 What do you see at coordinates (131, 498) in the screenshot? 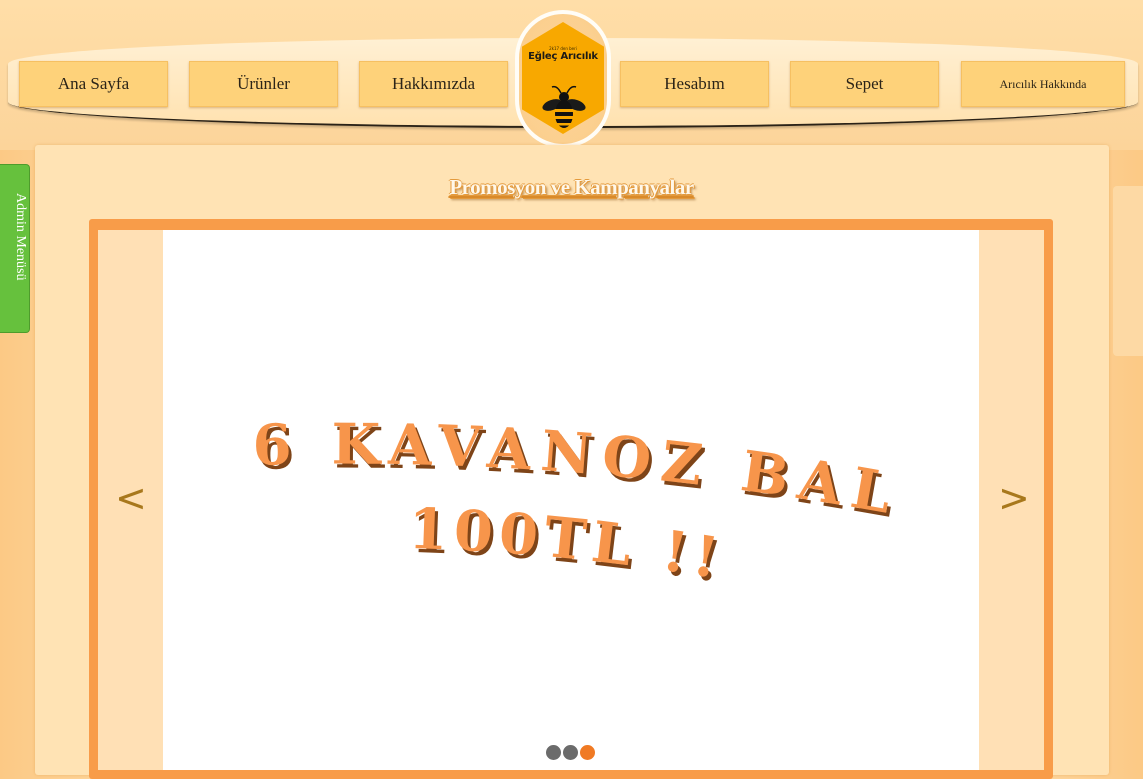
I see `slider-prev-arrow: <` at bounding box center [131, 498].